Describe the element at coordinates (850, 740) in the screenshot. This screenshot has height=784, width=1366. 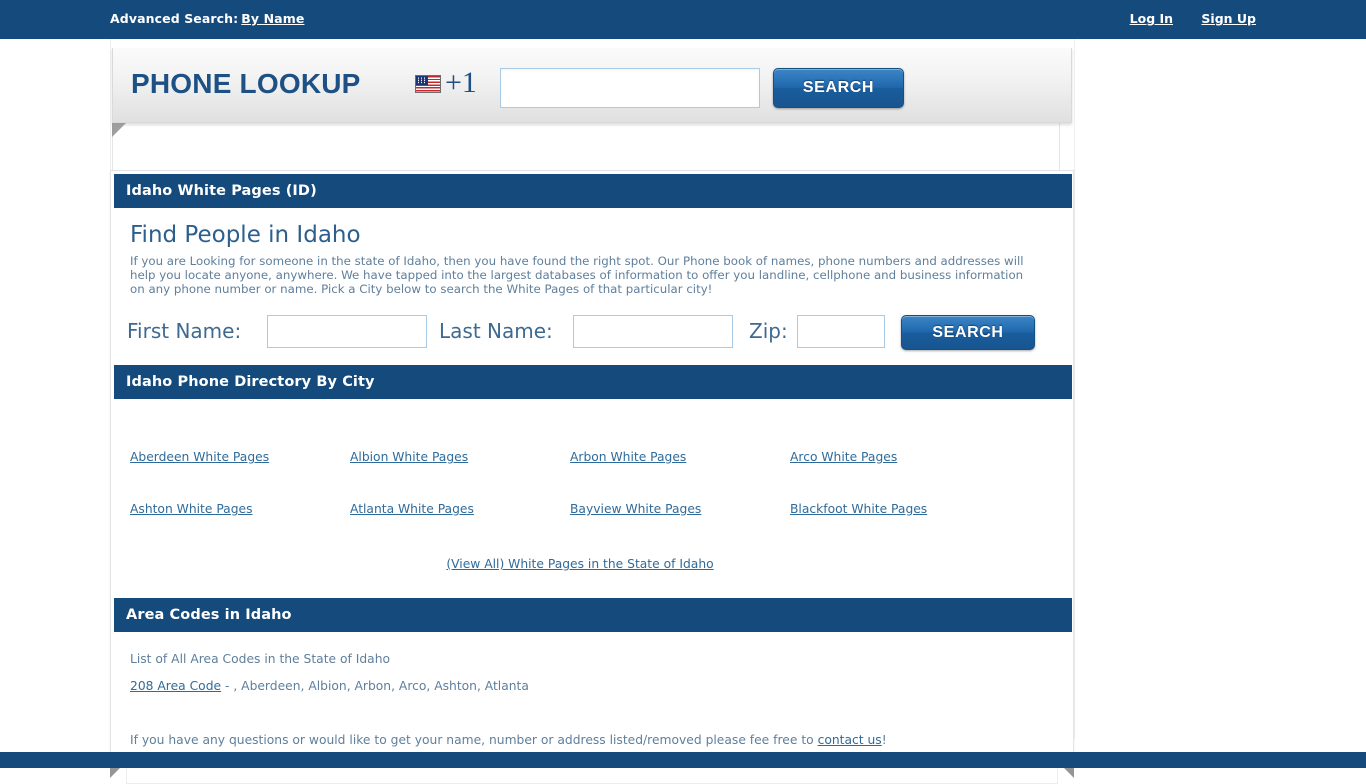
I see `contact-us-link: contact us` at that location.